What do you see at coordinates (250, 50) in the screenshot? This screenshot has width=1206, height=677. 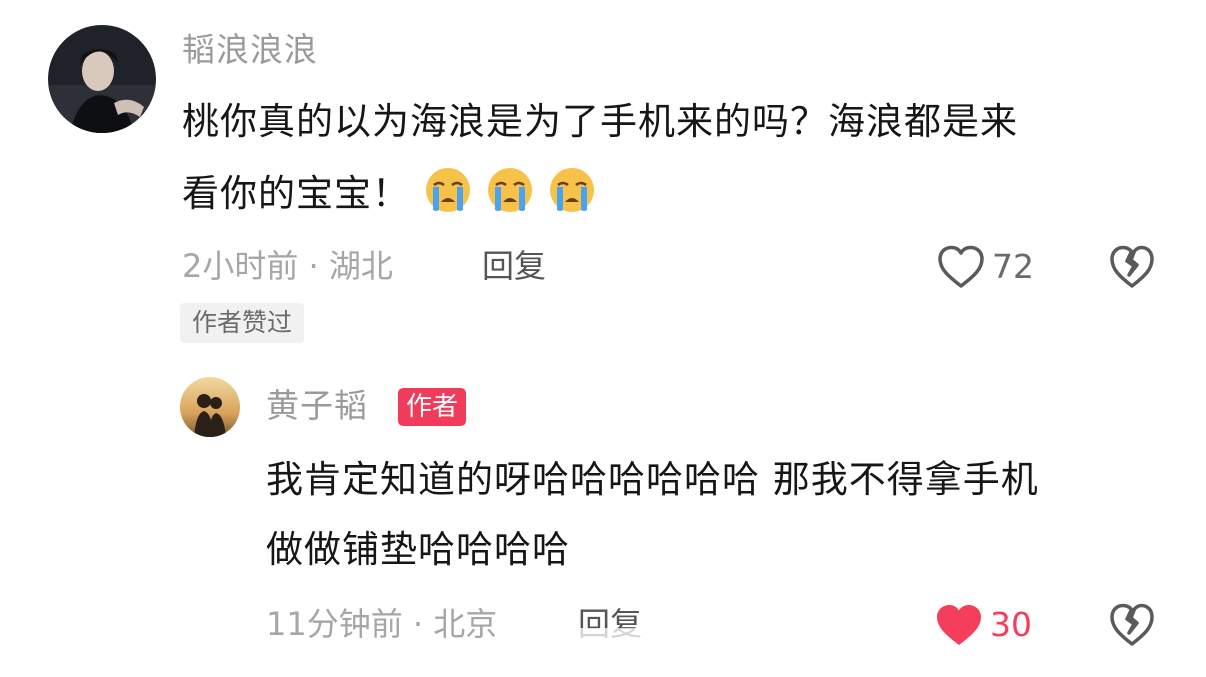 I see `commenter-username: 韬浪浪浪` at bounding box center [250, 50].